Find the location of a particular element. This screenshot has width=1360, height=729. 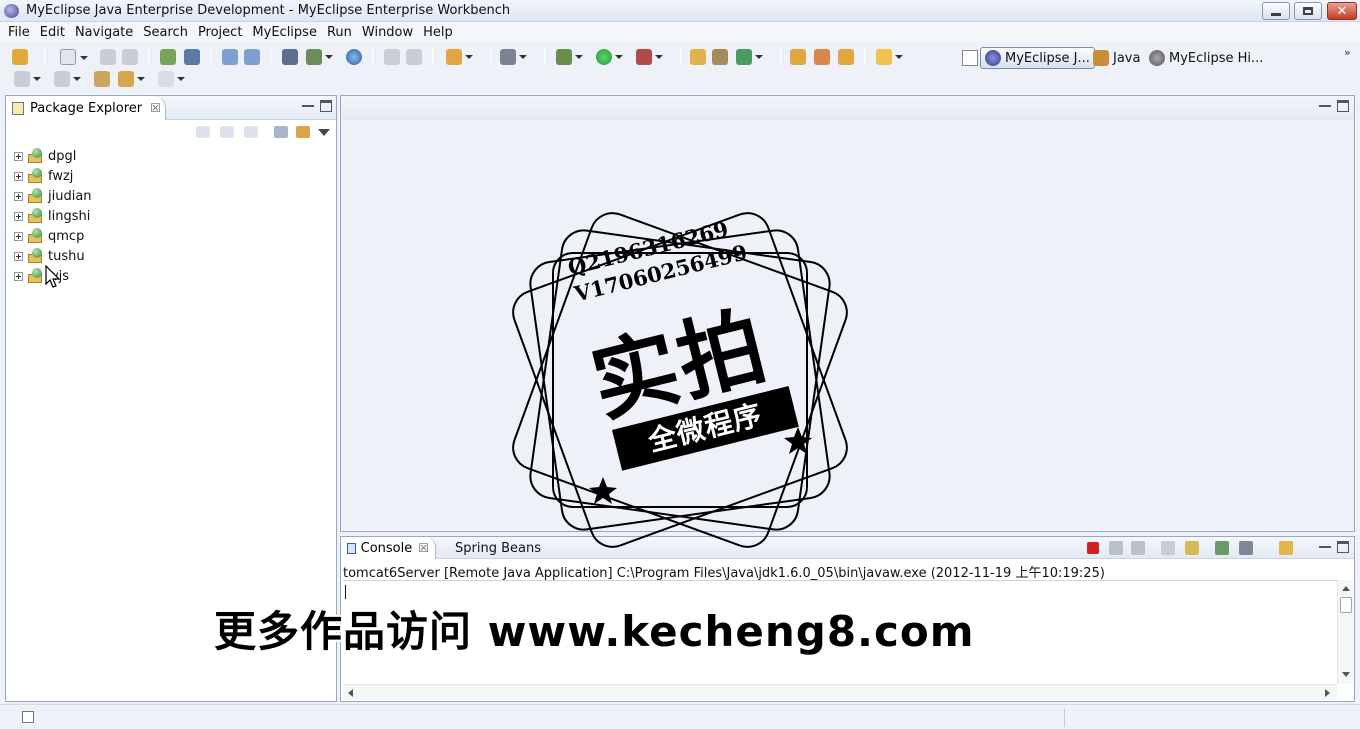

tab-console: Console ☒ is located at coordinates (388, 548).